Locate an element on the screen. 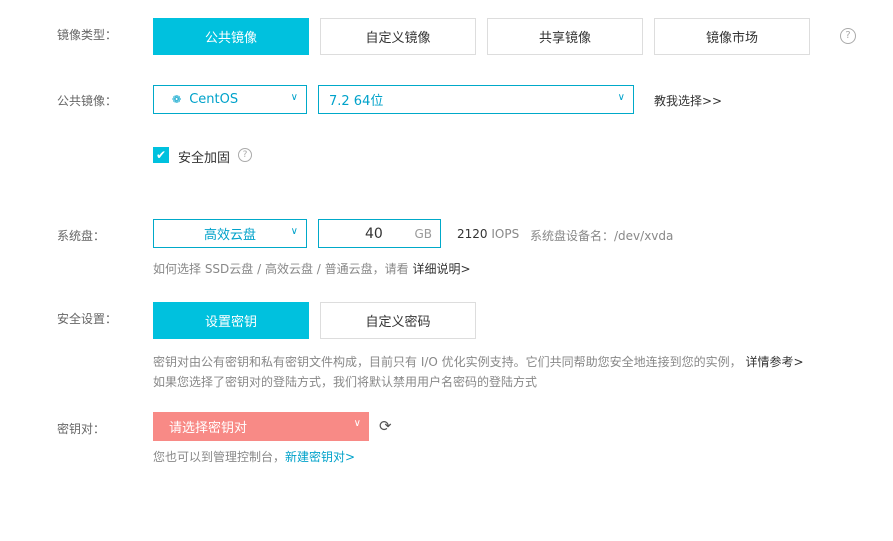 The image size is (893, 541). image-type-label: 镜像类型： is located at coordinates (87, 35).